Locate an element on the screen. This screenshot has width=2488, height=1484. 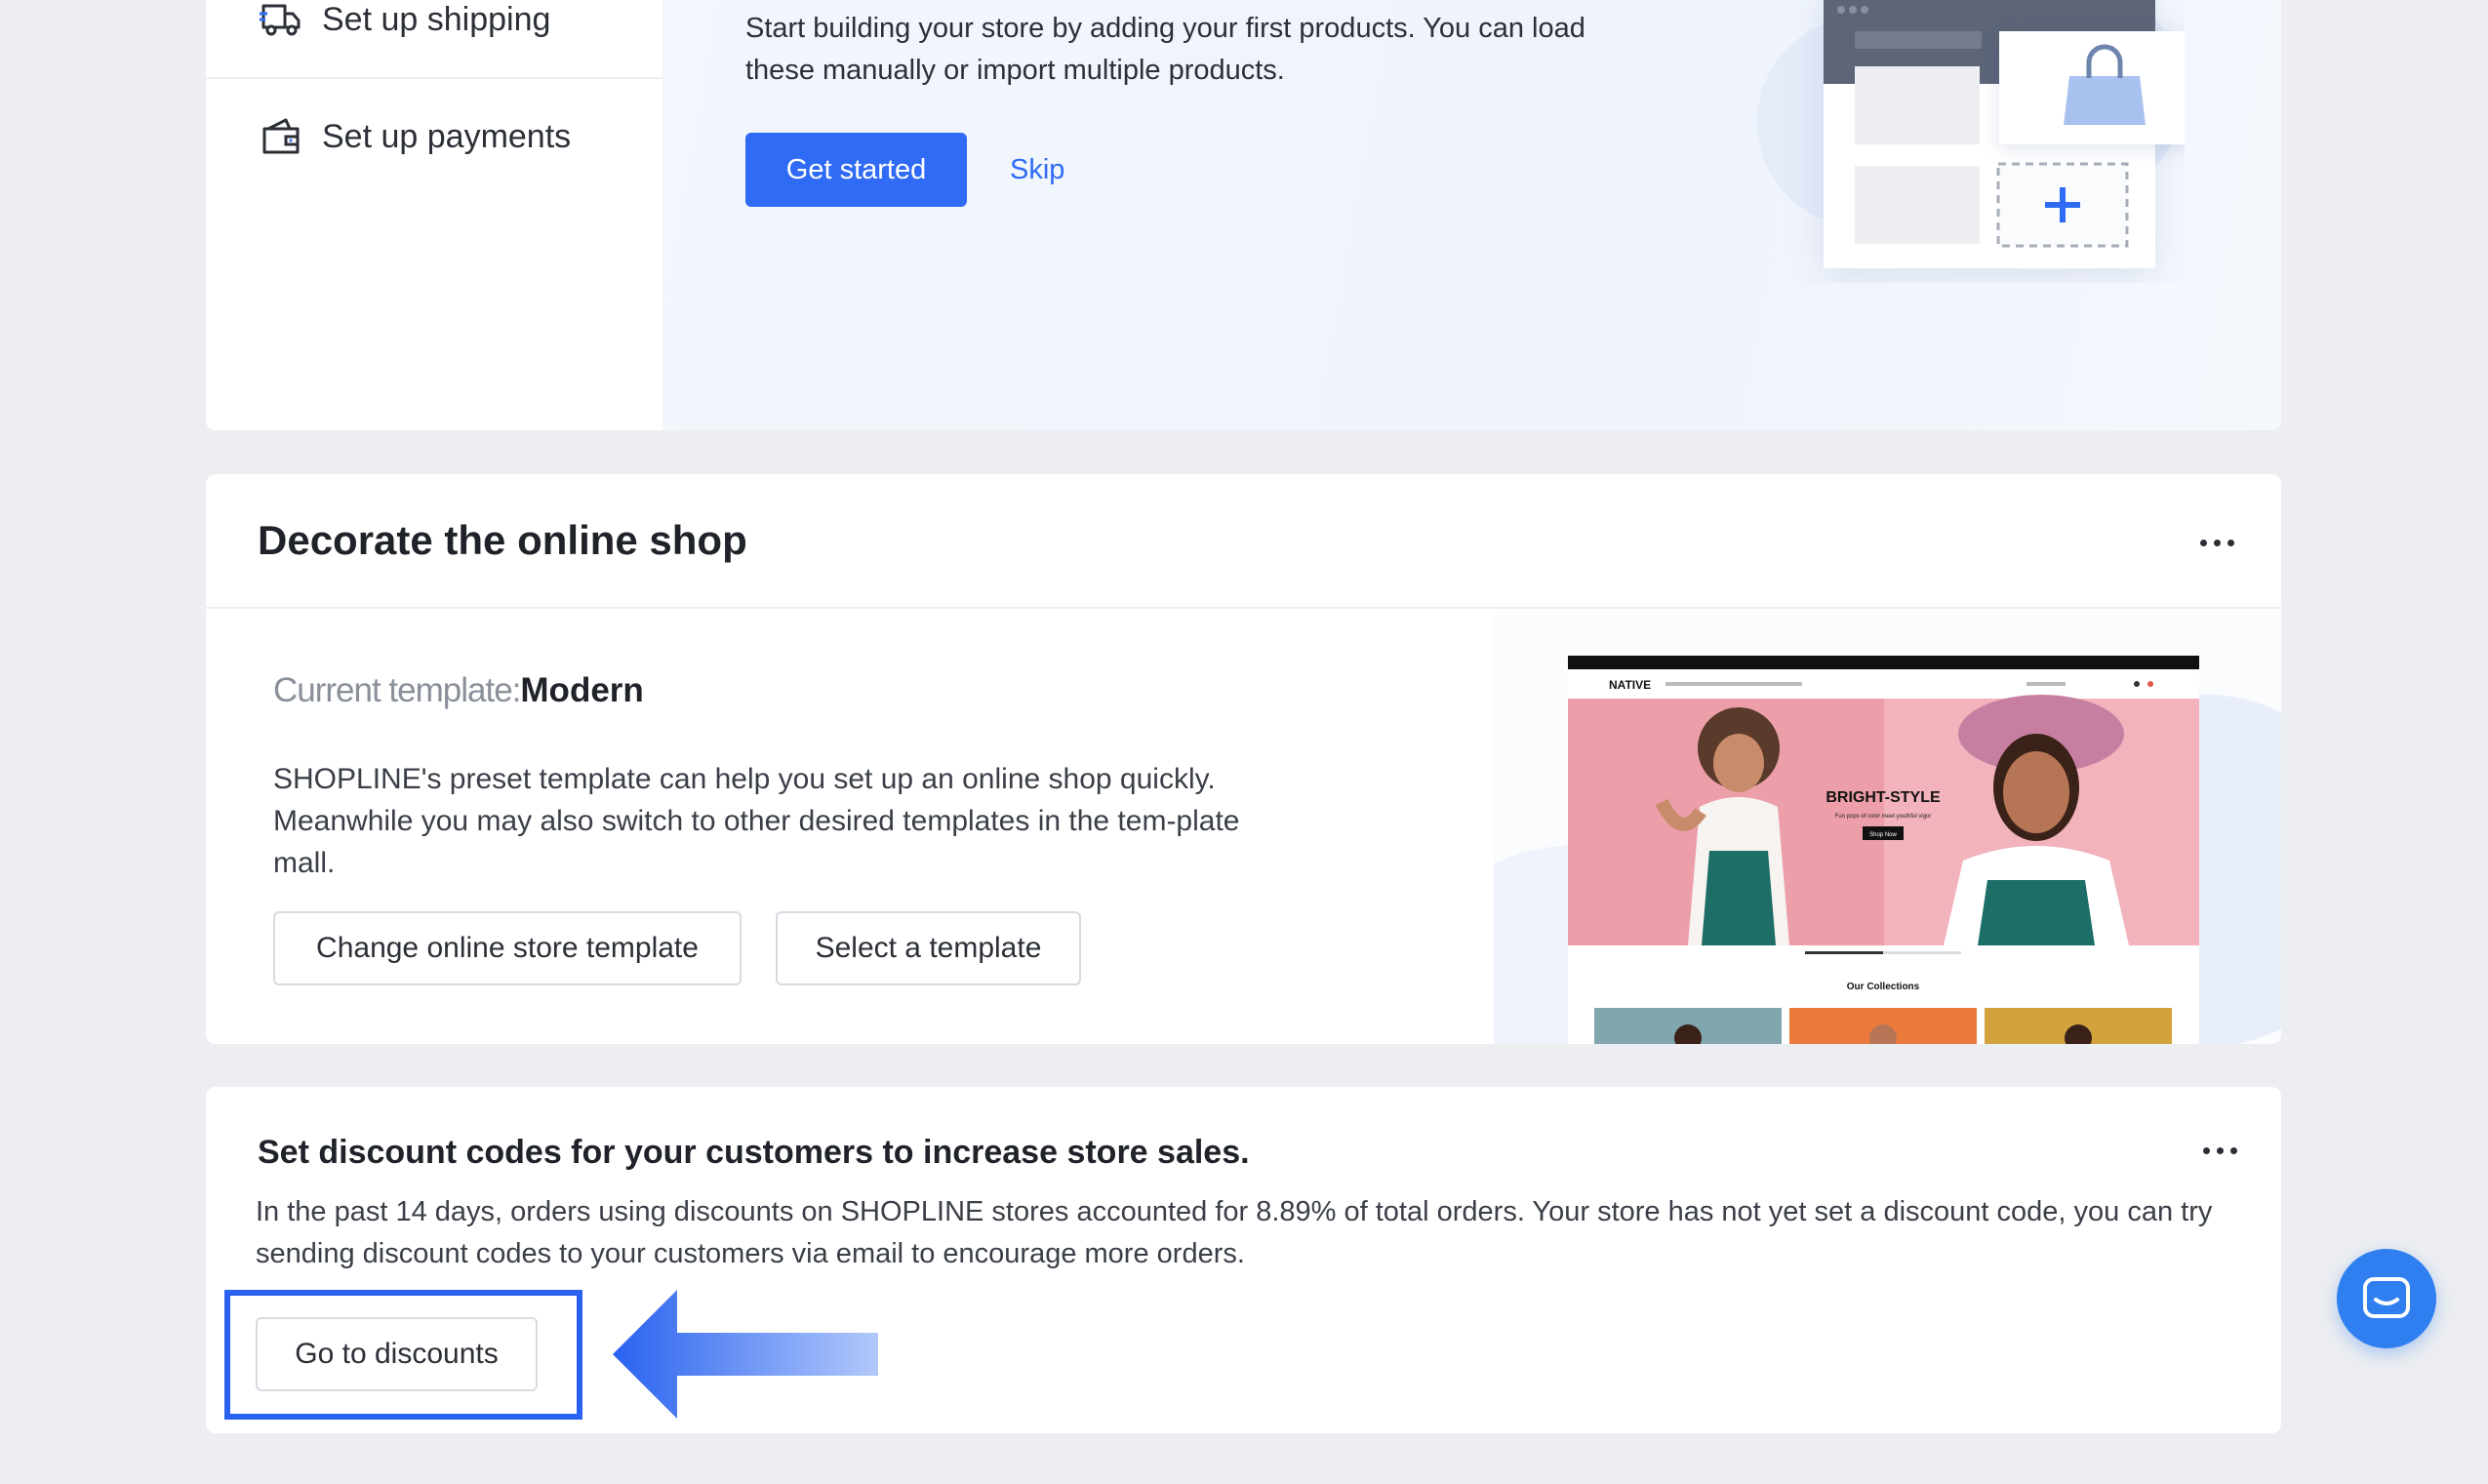
get-started-button: Get started is located at coordinates (856, 170).